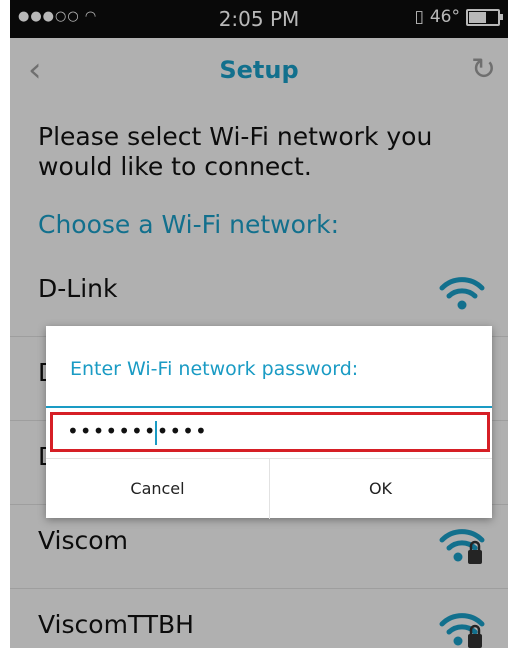 The height and width of the screenshot is (660, 518). I want to click on text-caret, so click(156, 433).